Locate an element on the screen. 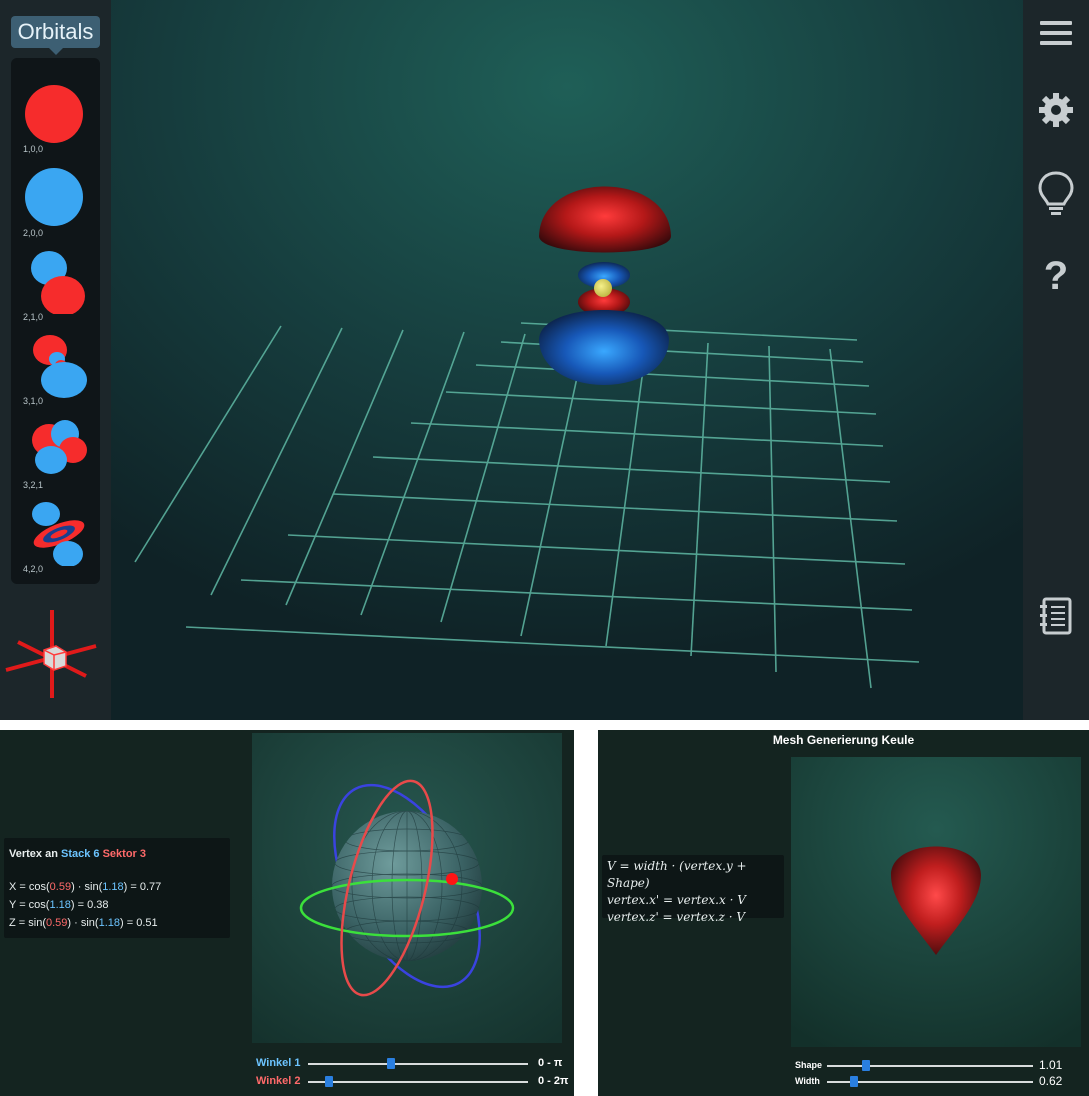 Image resolution: width=1089 pixels, height=1096 pixels. shape-slider: Shape 1.01 is located at coordinates (940, 1066).